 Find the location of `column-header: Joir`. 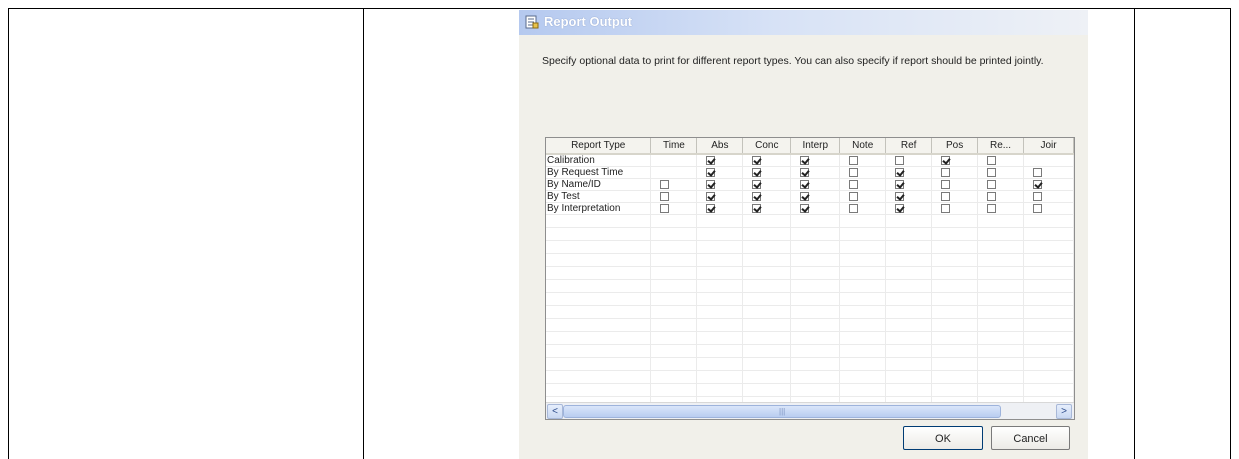

column-header: Joir is located at coordinates (1048, 146).